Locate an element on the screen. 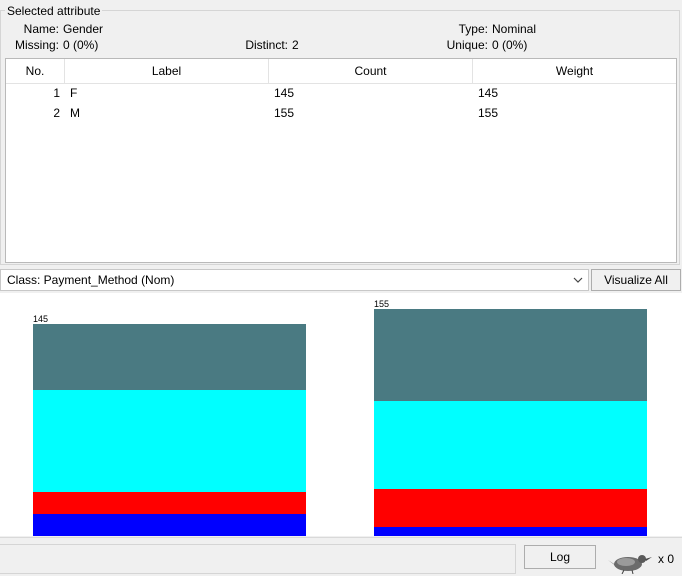 The height and width of the screenshot is (576, 682). bar-total-label: 145 is located at coordinates (41, 319).